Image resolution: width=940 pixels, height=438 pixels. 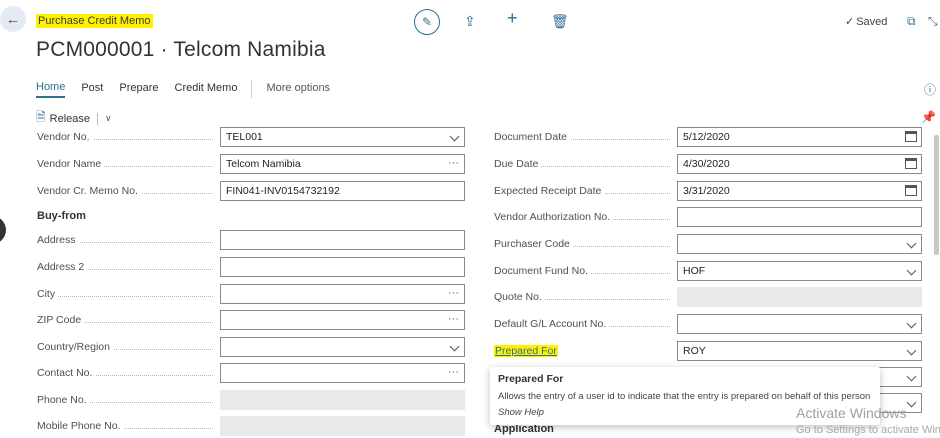 I want to click on saved-label: Saved, so click(x=872, y=22).